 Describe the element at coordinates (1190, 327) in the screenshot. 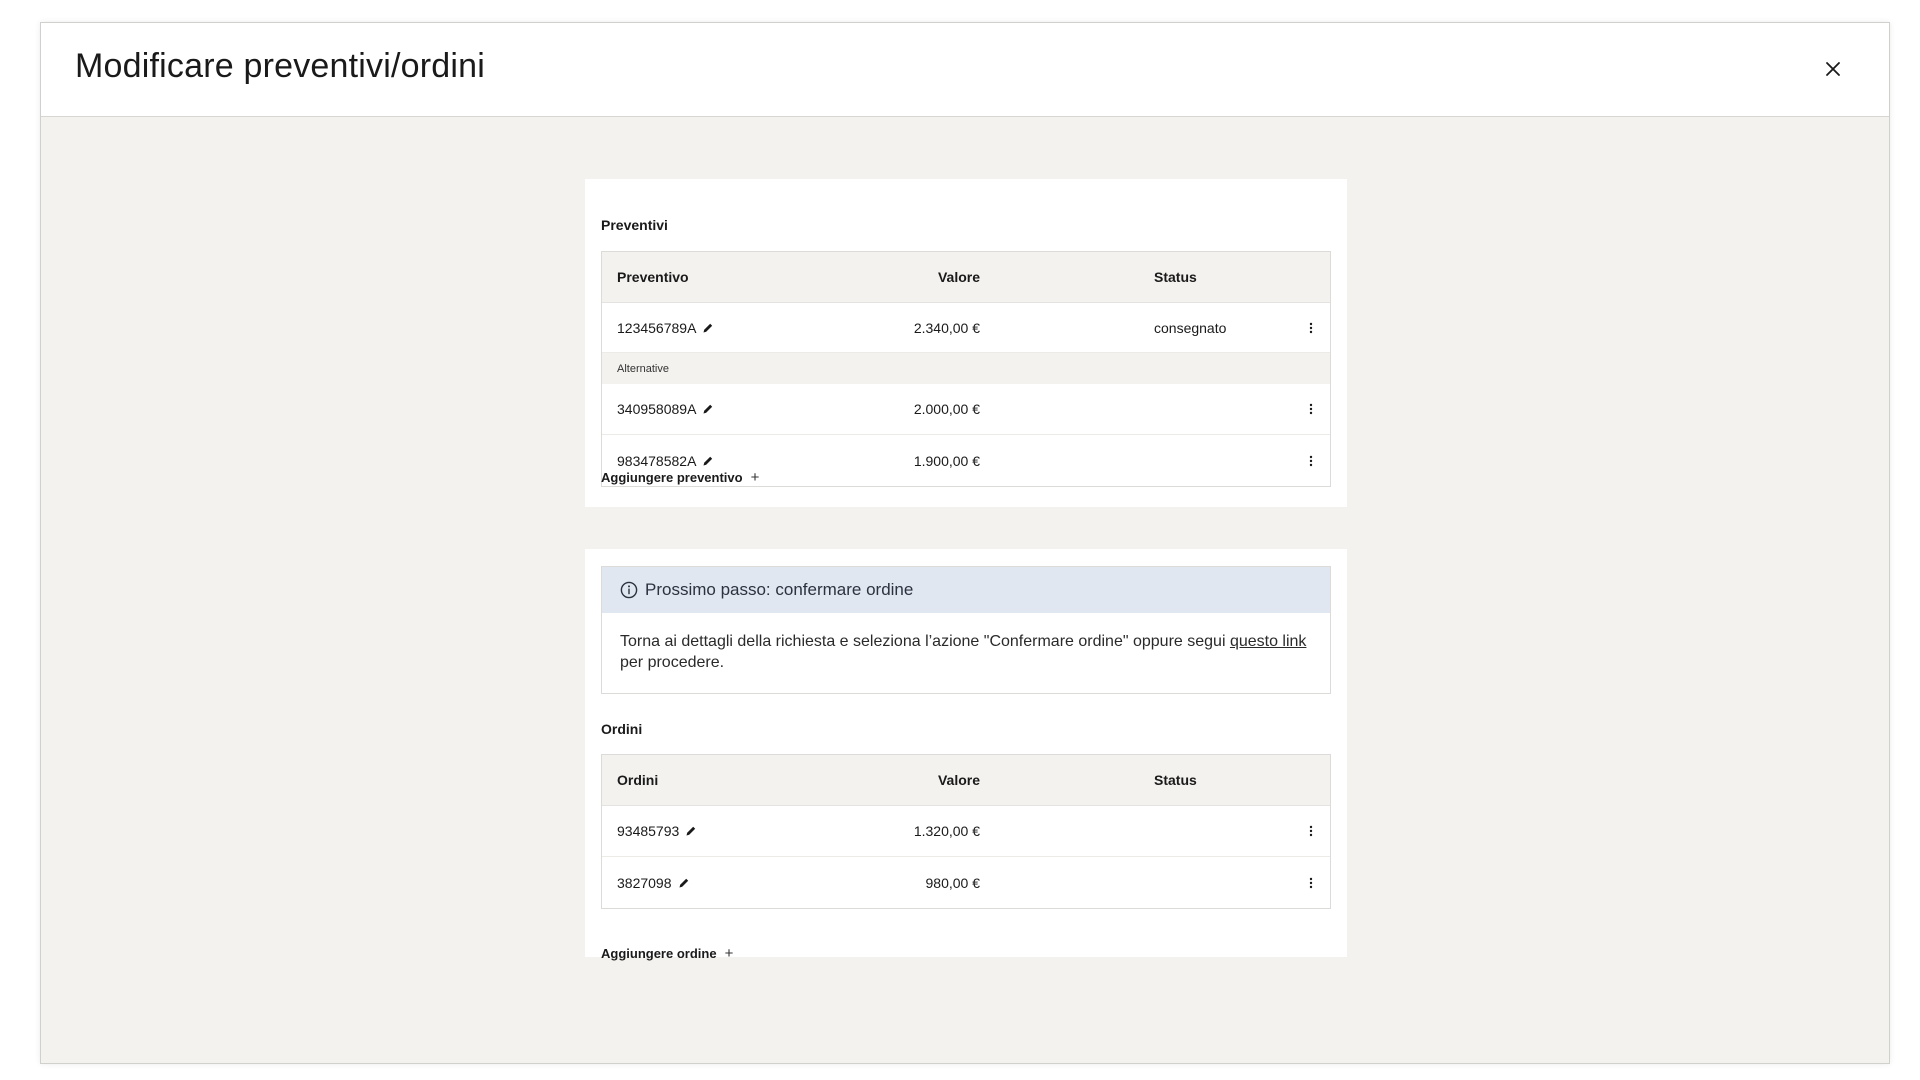

I see `quote-status: consegnato` at that location.